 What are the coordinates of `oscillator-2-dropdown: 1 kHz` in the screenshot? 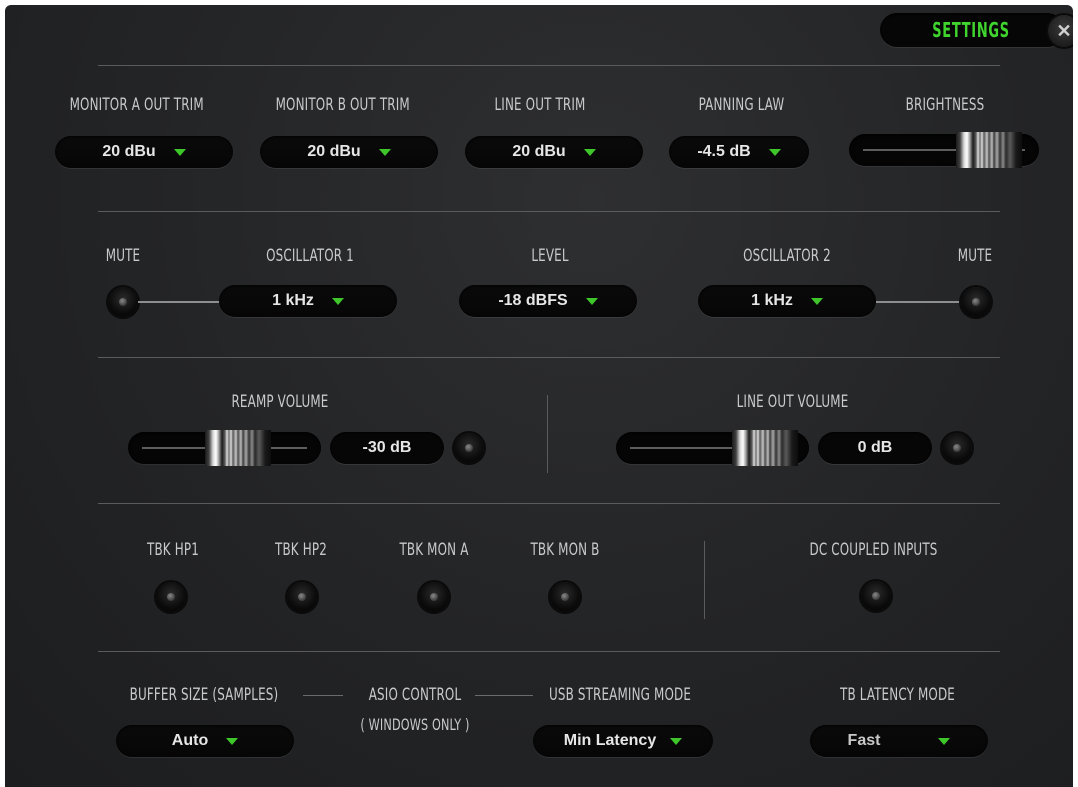 It's located at (787, 301).